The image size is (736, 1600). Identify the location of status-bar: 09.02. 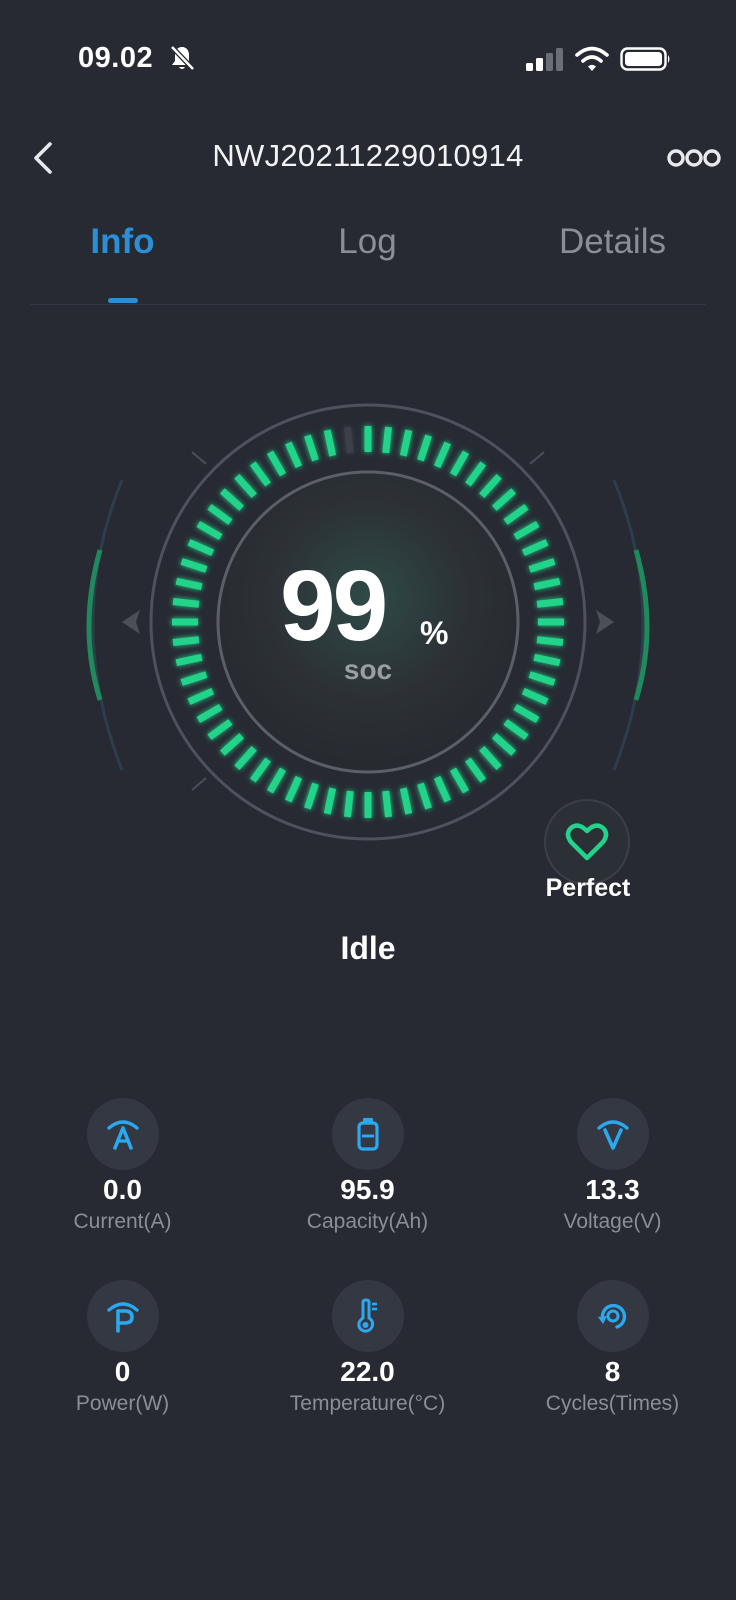
(368, 60).